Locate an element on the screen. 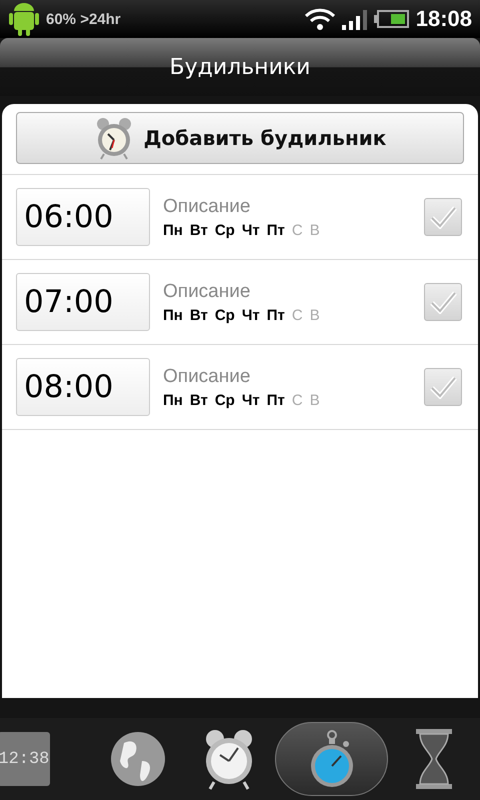 The height and width of the screenshot is (800, 480). battery-text: 60% >24hr is located at coordinates (83, 19).